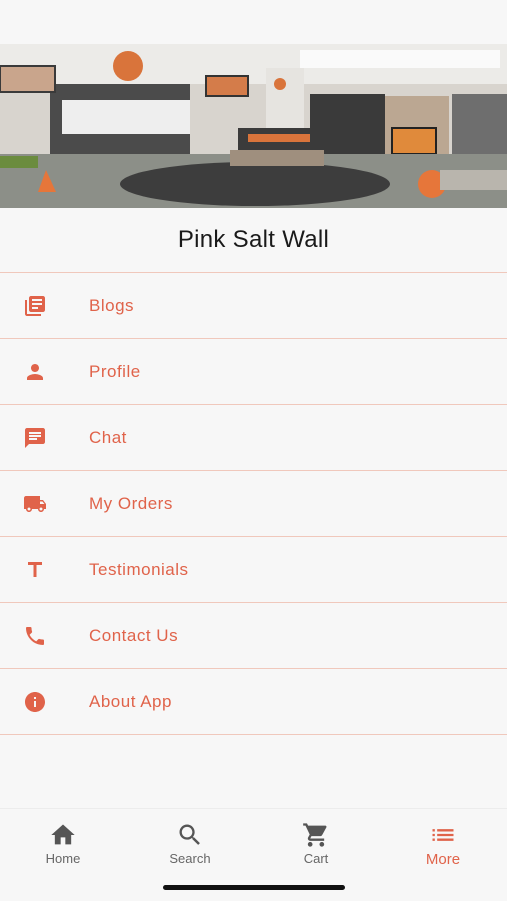  What do you see at coordinates (190, 858) in the screenshot?
I see `tab-label: Search` at bounding box center [190, 858].